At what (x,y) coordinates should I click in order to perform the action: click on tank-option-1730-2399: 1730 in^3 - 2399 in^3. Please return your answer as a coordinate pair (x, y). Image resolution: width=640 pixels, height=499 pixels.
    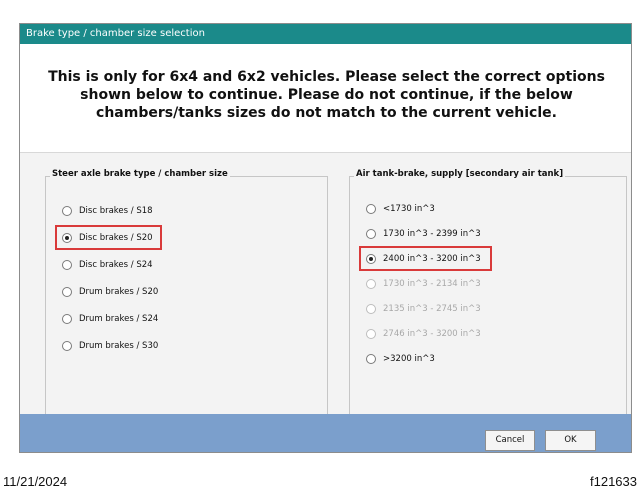
    Looking at the image, I should click on (423, 234).